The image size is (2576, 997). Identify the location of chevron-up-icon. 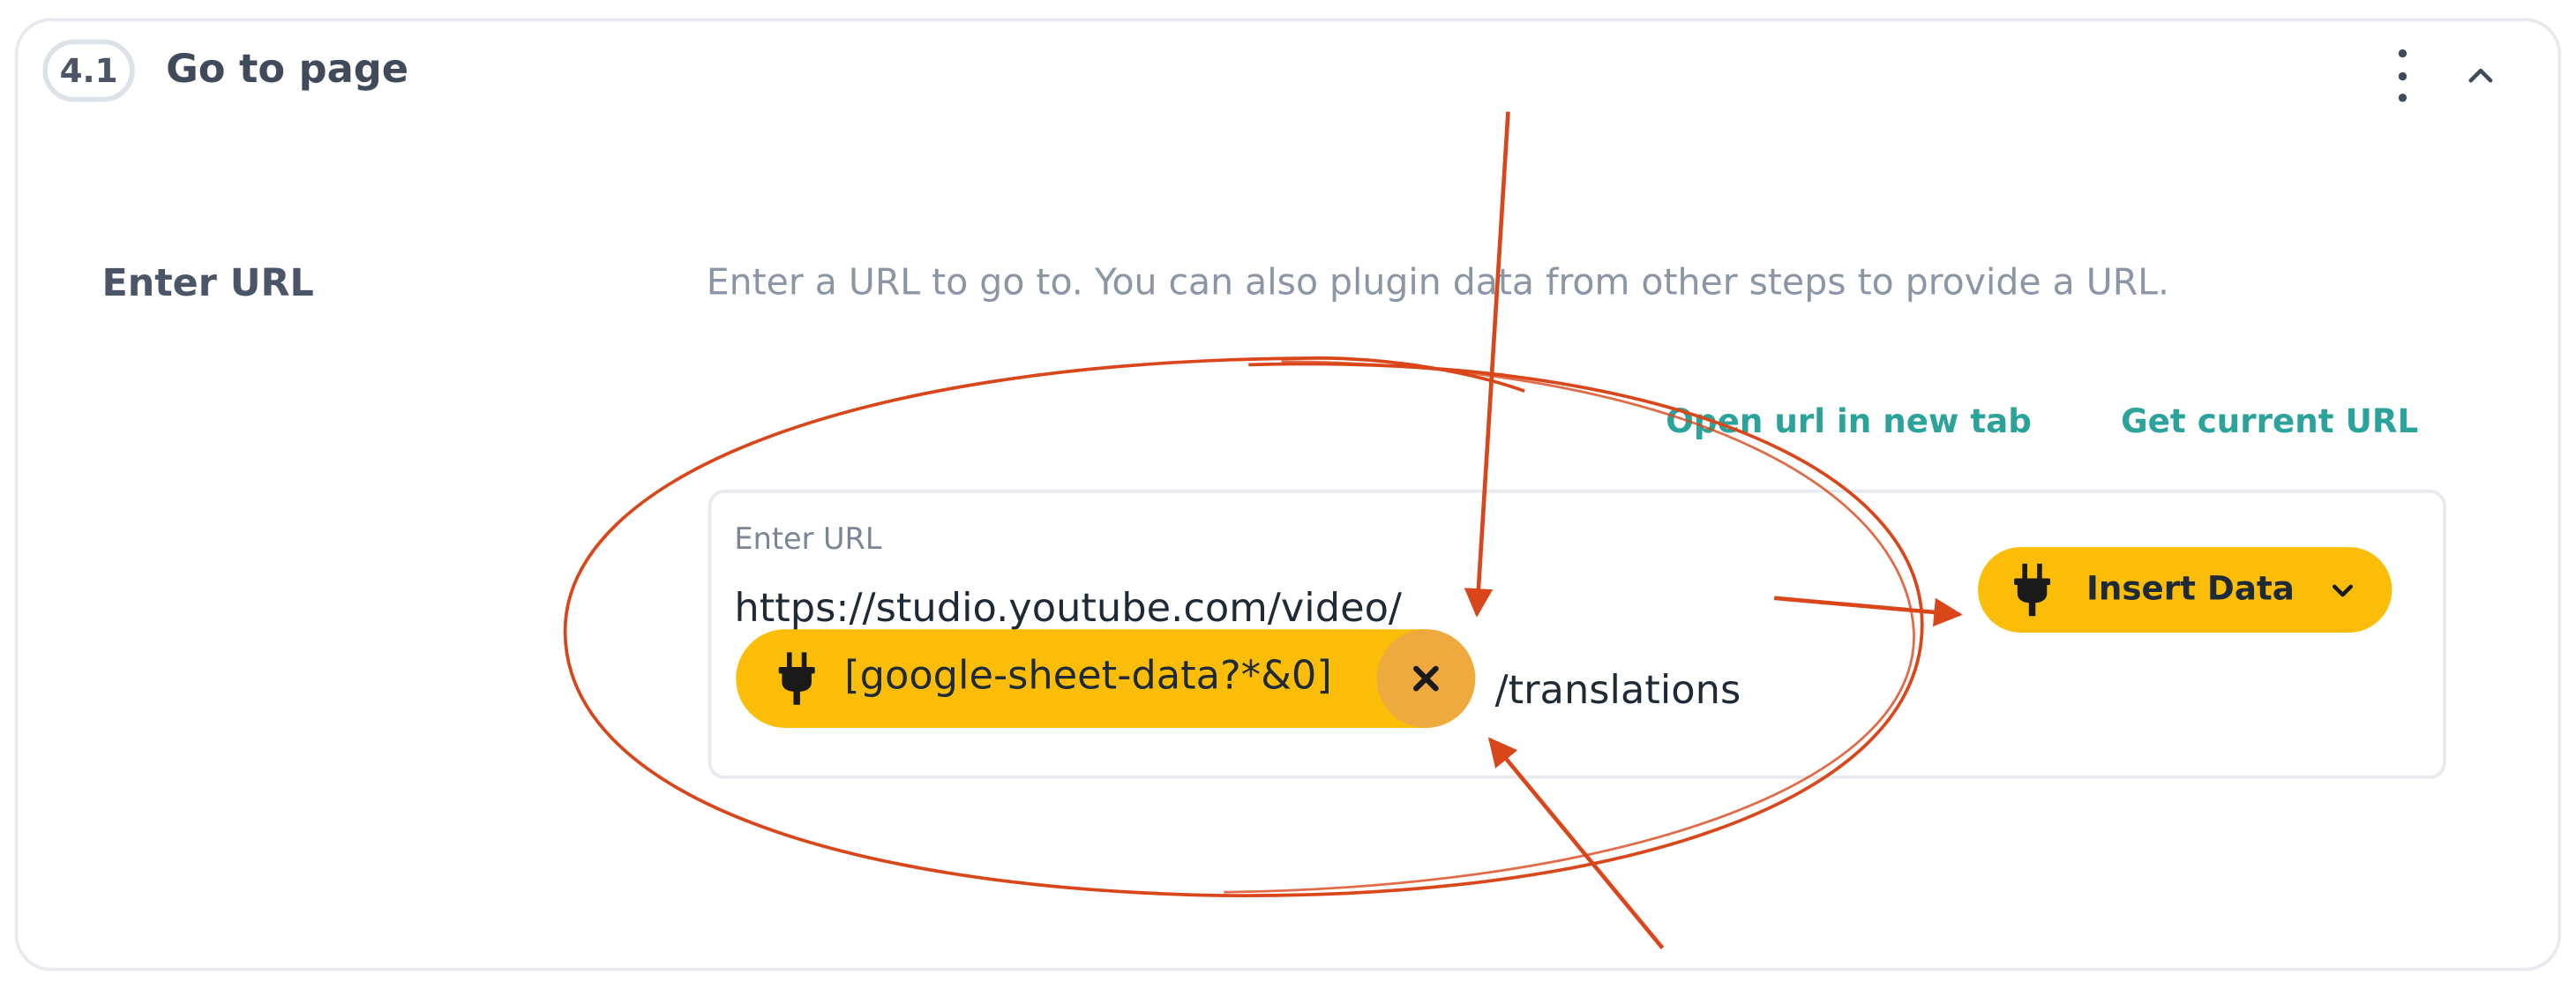
(2481, 75).